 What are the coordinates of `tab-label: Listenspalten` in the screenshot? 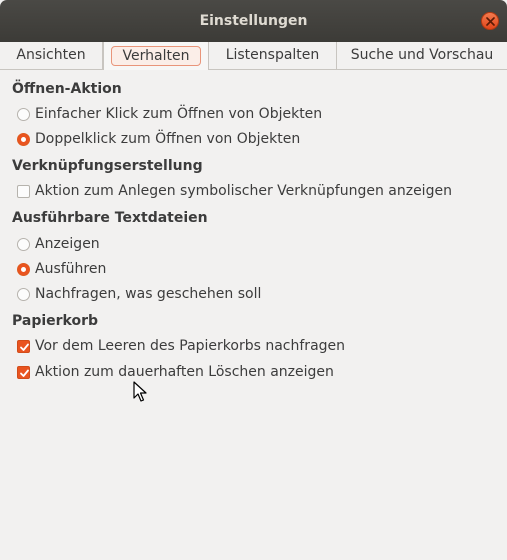 It's located at (272, 55).